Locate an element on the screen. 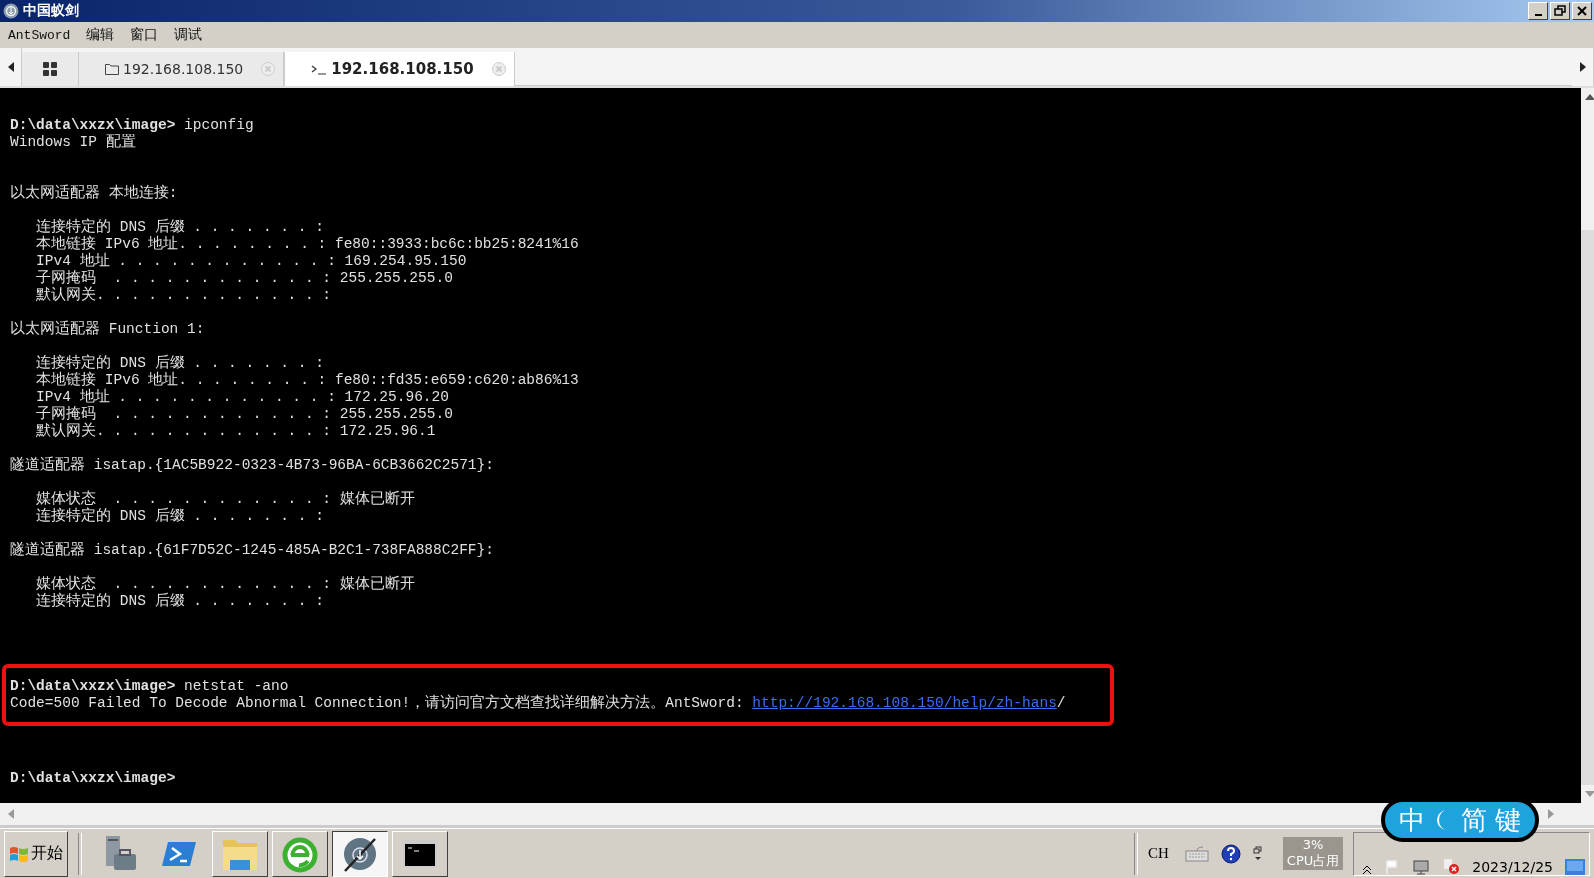 Image resolution: width=1594 pixels, height=878 pixels. terminal-line: IPv4 地址 . . . . . . . . . . . . : 172.25.96.20 is located at coordinates (242, 397).